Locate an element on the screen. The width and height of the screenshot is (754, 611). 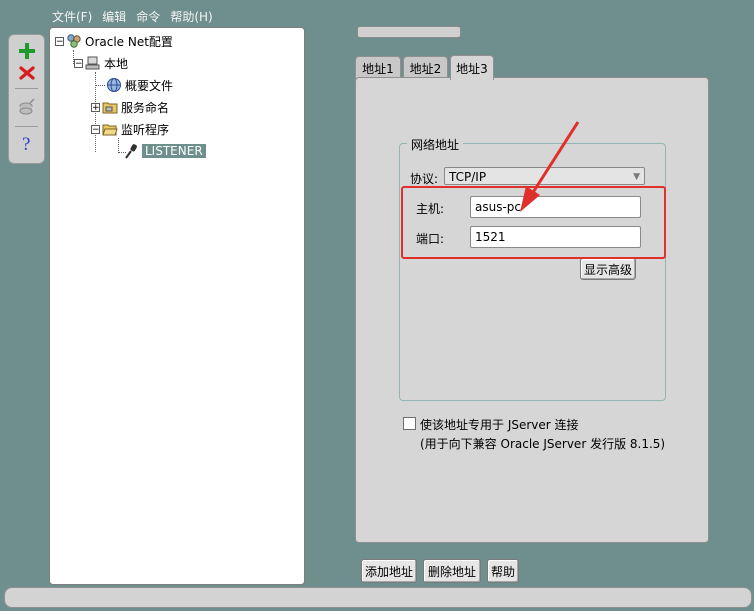
help-bottom-label: 帮助 is located at coordinates (502, 571).